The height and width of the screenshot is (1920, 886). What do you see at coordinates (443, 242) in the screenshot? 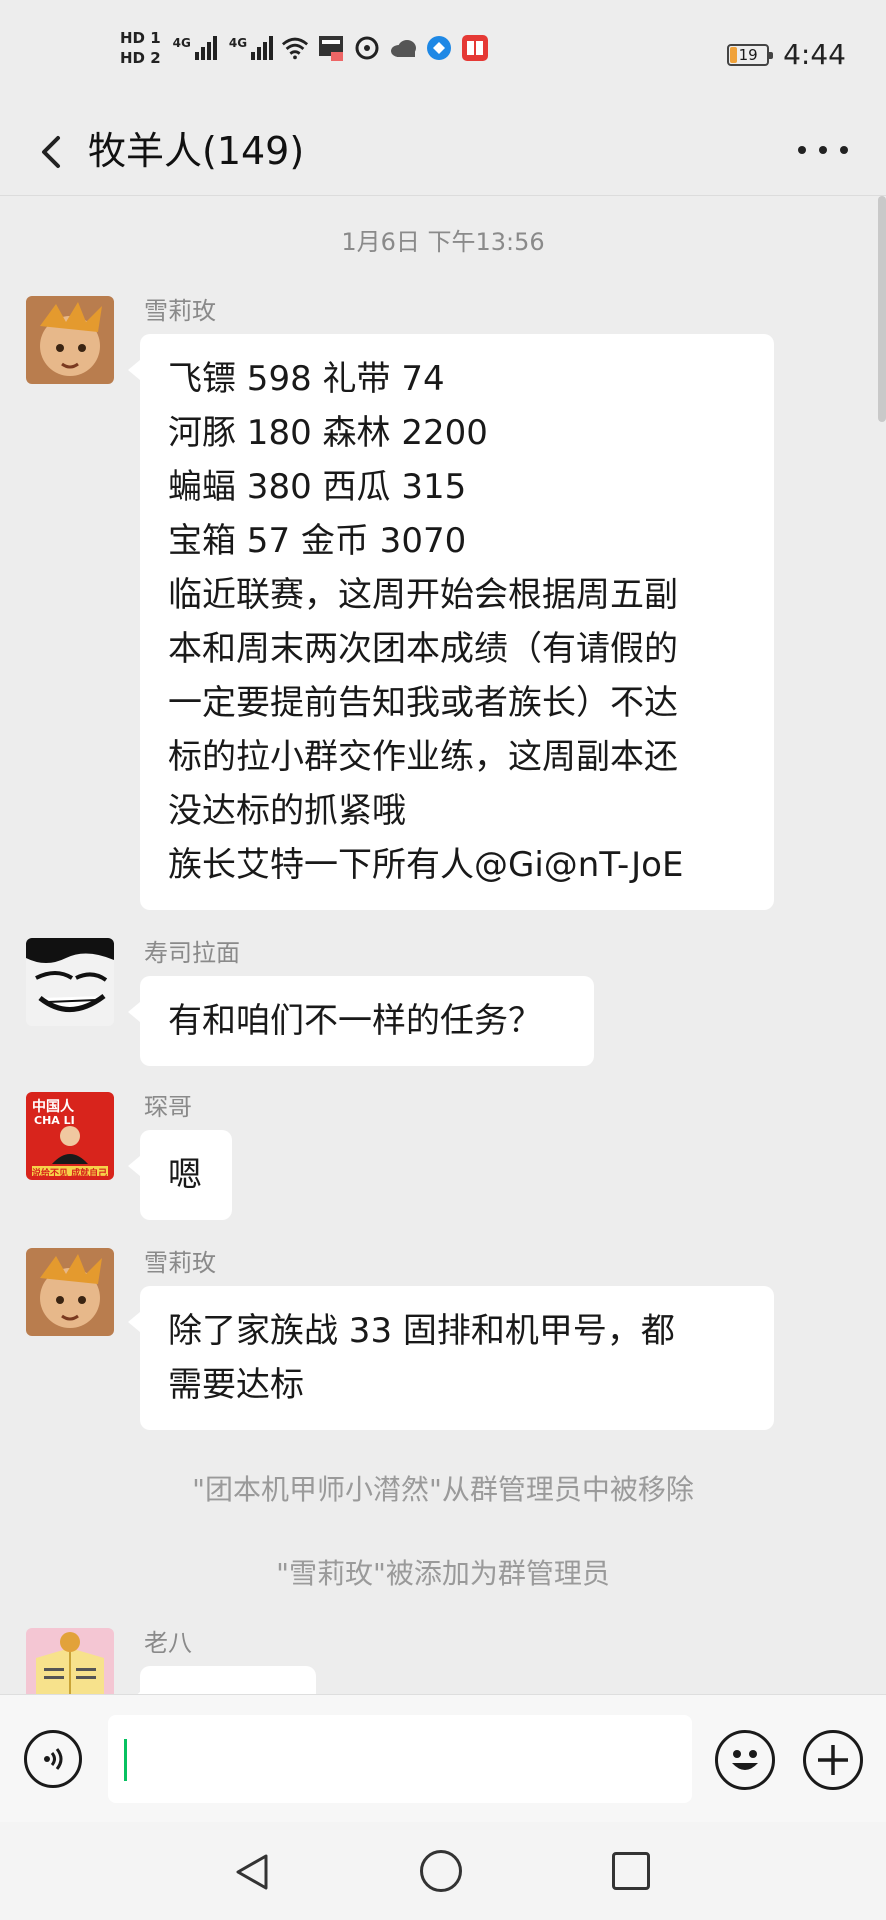
I see `message-timestamp: 1月6日 下午13:56` at bounding box center [443, 242].